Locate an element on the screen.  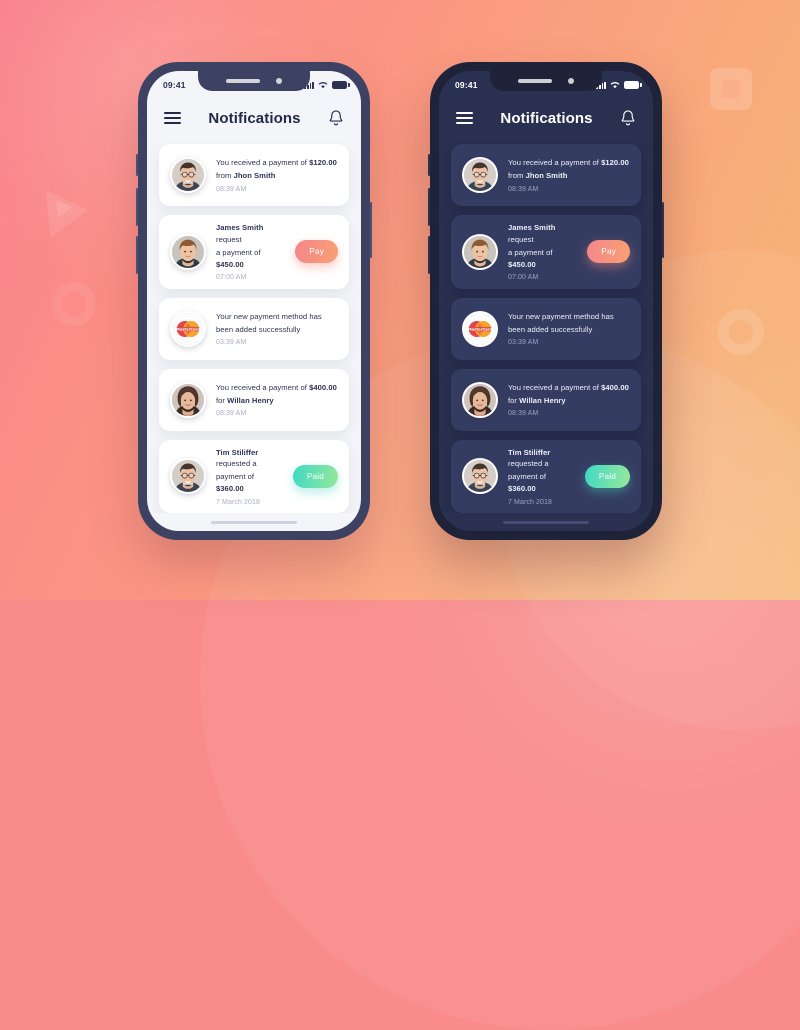
notification-line1-highlight: $120.00 is located at coordinates (323, 163).